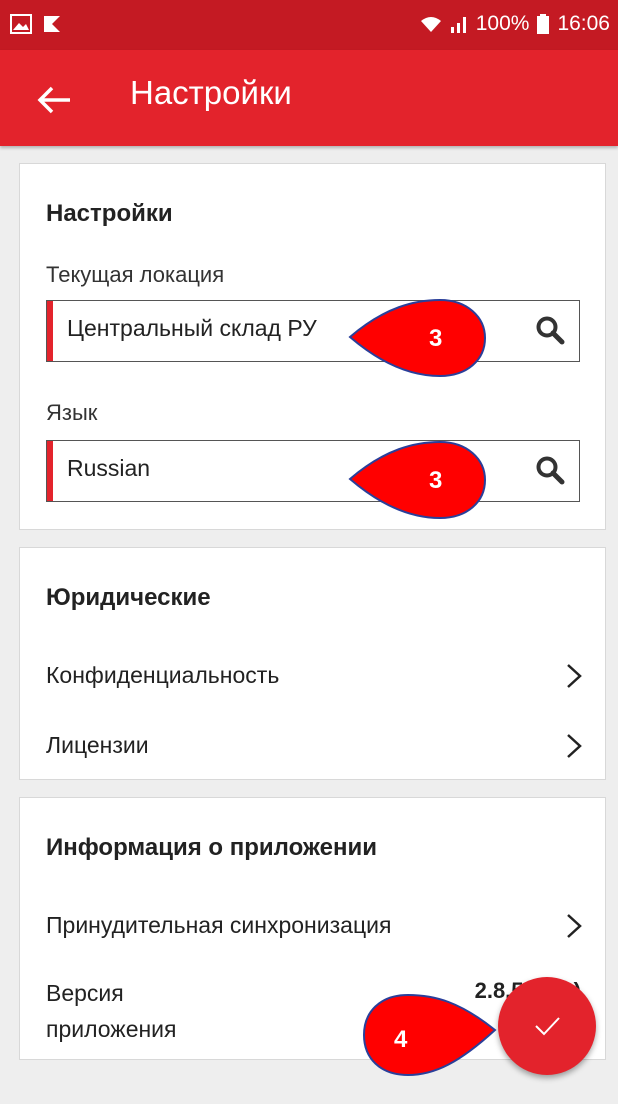 The image size is (618, 1104). Describe the element at coordinates (109, 213) in the screenshot. I see `settings-heading: Настройки` at that location.